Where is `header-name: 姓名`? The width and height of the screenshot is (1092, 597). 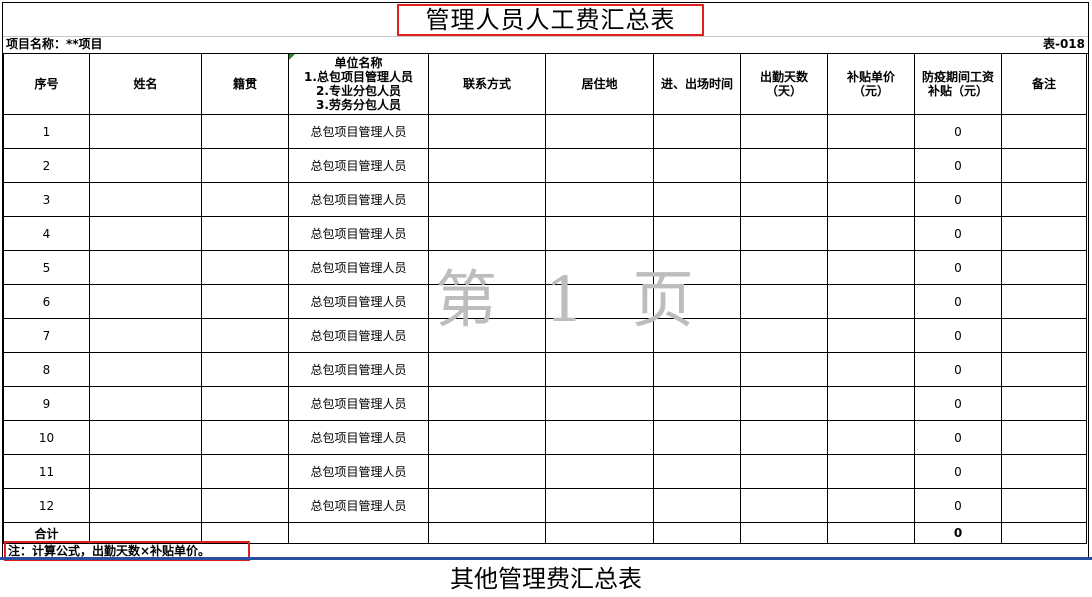 header-name: 姓名 is located at coordinates (145, 84).